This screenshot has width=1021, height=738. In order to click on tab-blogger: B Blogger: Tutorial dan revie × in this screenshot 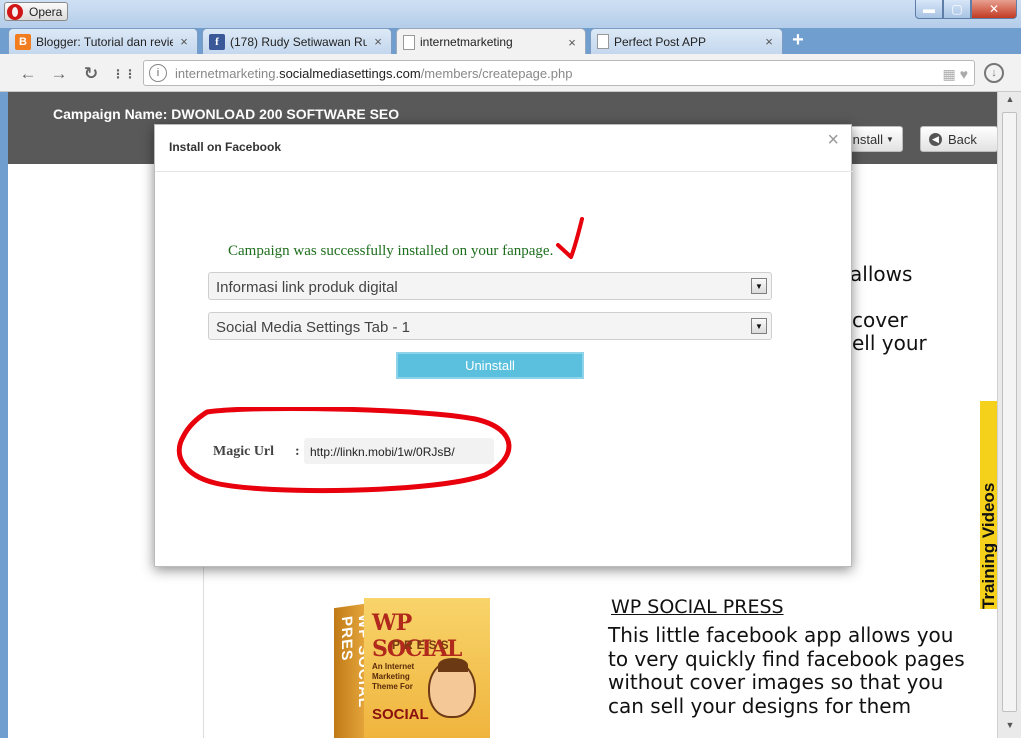, I will do `click(103, 41)`.